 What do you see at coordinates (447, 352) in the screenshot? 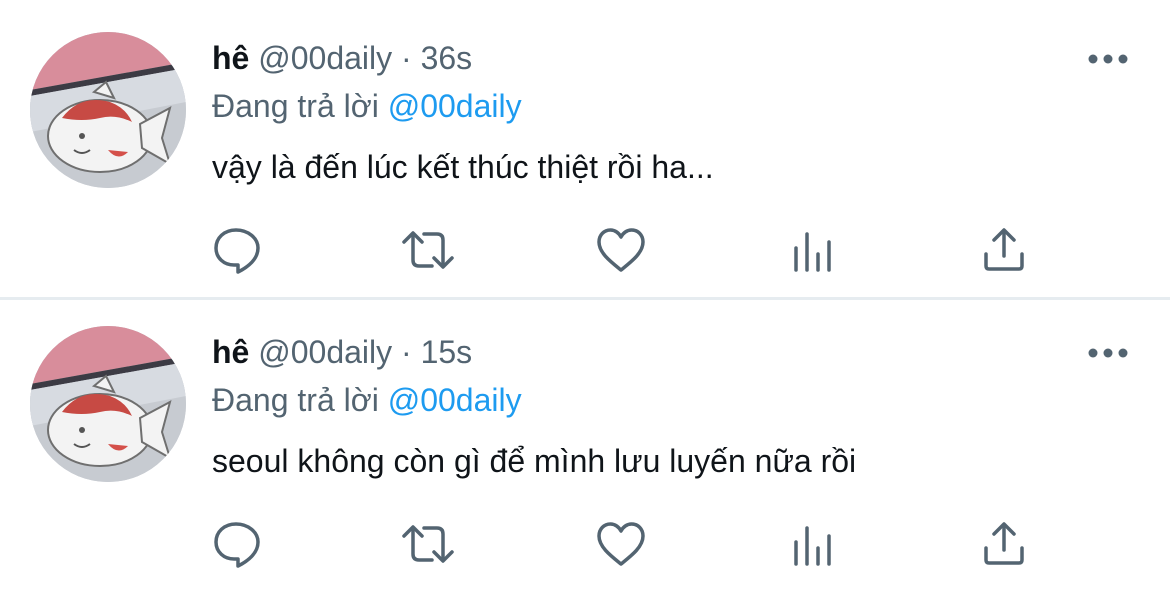
I see `timestamp: 15s` at bounding box center [447, 352].